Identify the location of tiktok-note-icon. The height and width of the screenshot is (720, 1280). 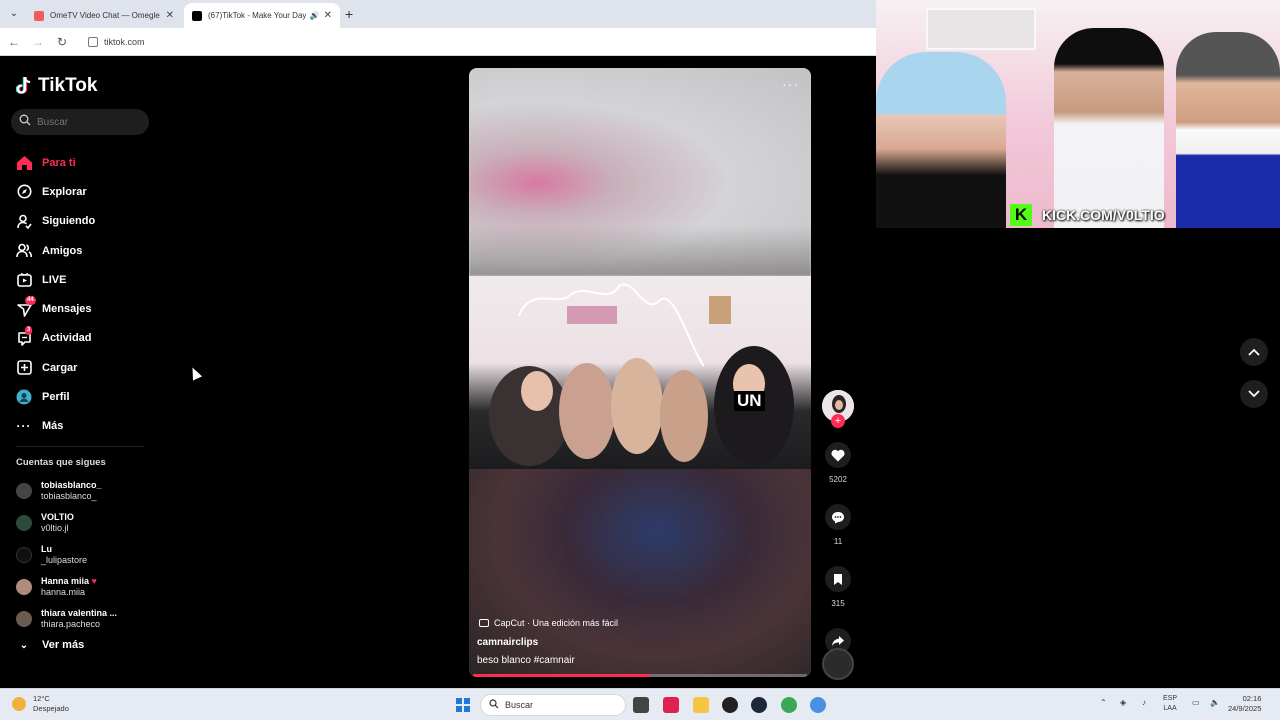
(24, 86).